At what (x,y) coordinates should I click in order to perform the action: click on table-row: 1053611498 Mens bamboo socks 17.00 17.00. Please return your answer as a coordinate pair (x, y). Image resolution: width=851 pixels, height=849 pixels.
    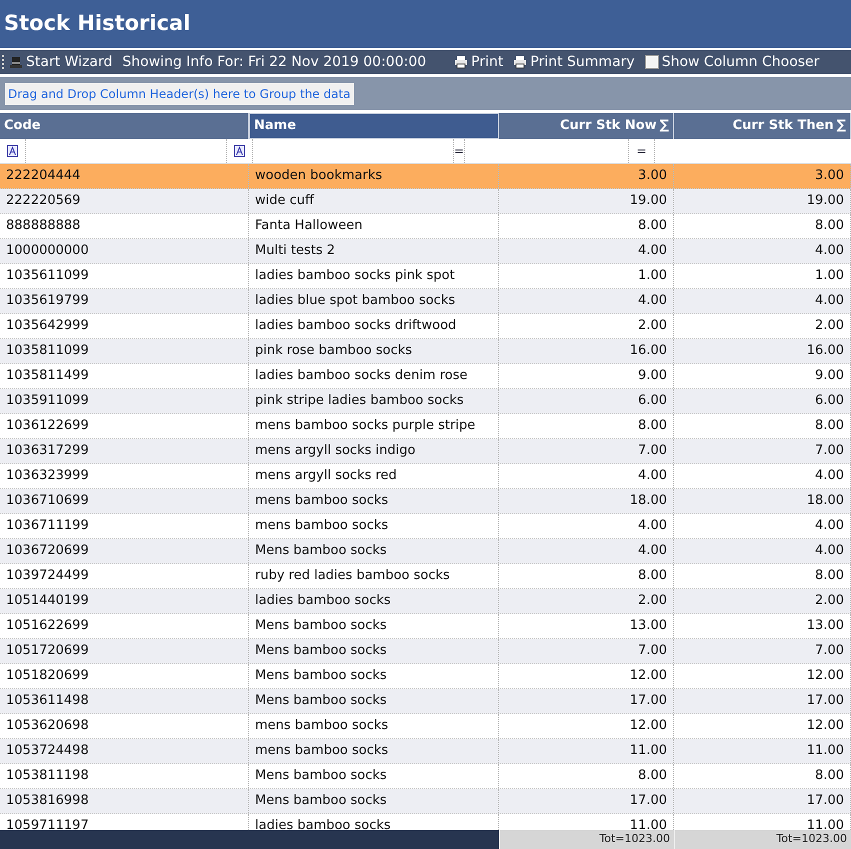
    Looking at the image, I should click on (425, 701).